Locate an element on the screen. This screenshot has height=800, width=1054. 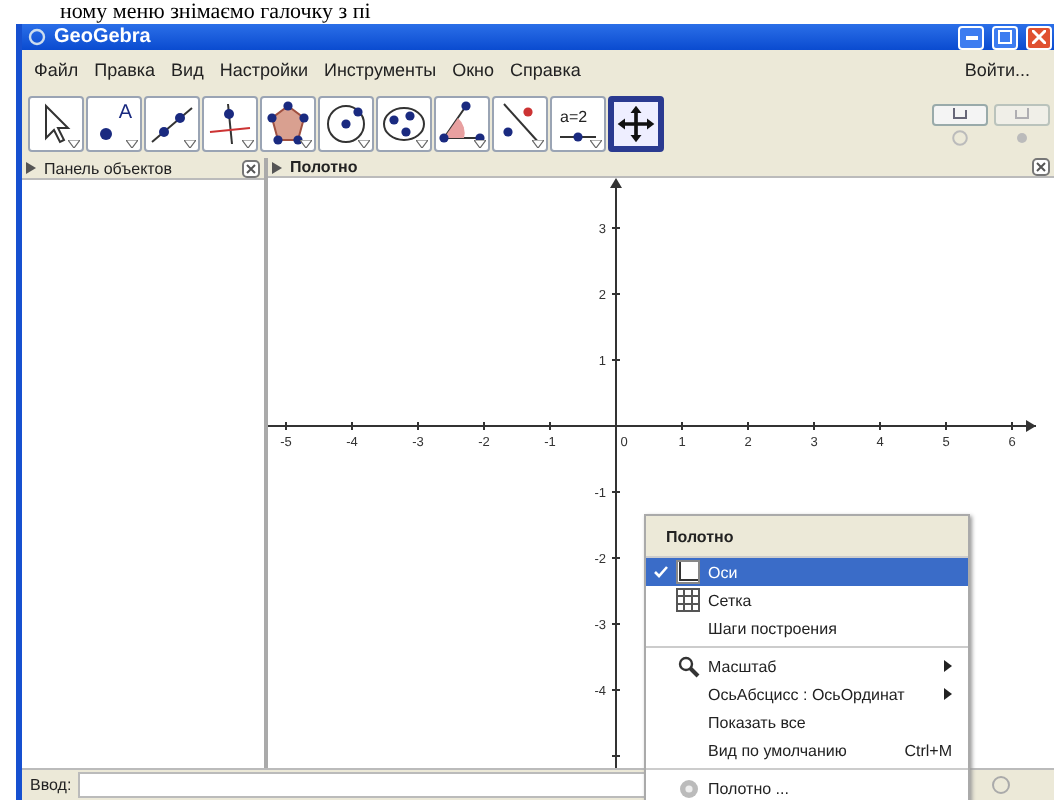
window-title: GeoGebra is located at coordinates (102, 37).